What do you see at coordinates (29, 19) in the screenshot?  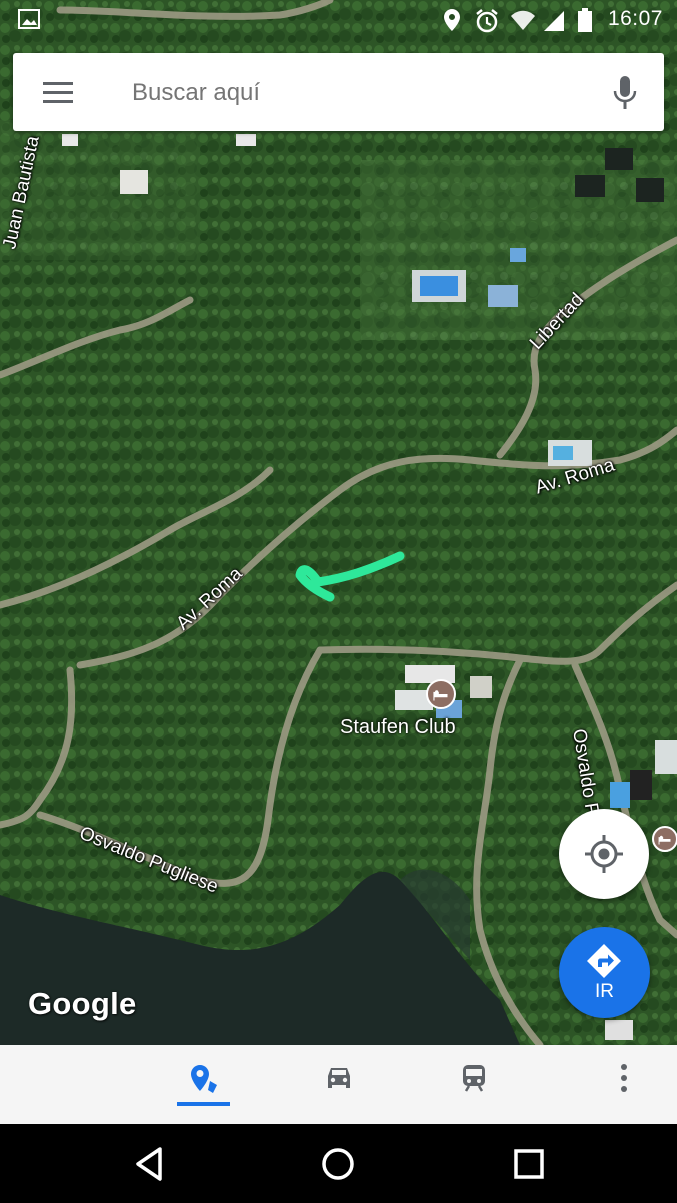 I see `image-icon` at bounding box center [29, 19].